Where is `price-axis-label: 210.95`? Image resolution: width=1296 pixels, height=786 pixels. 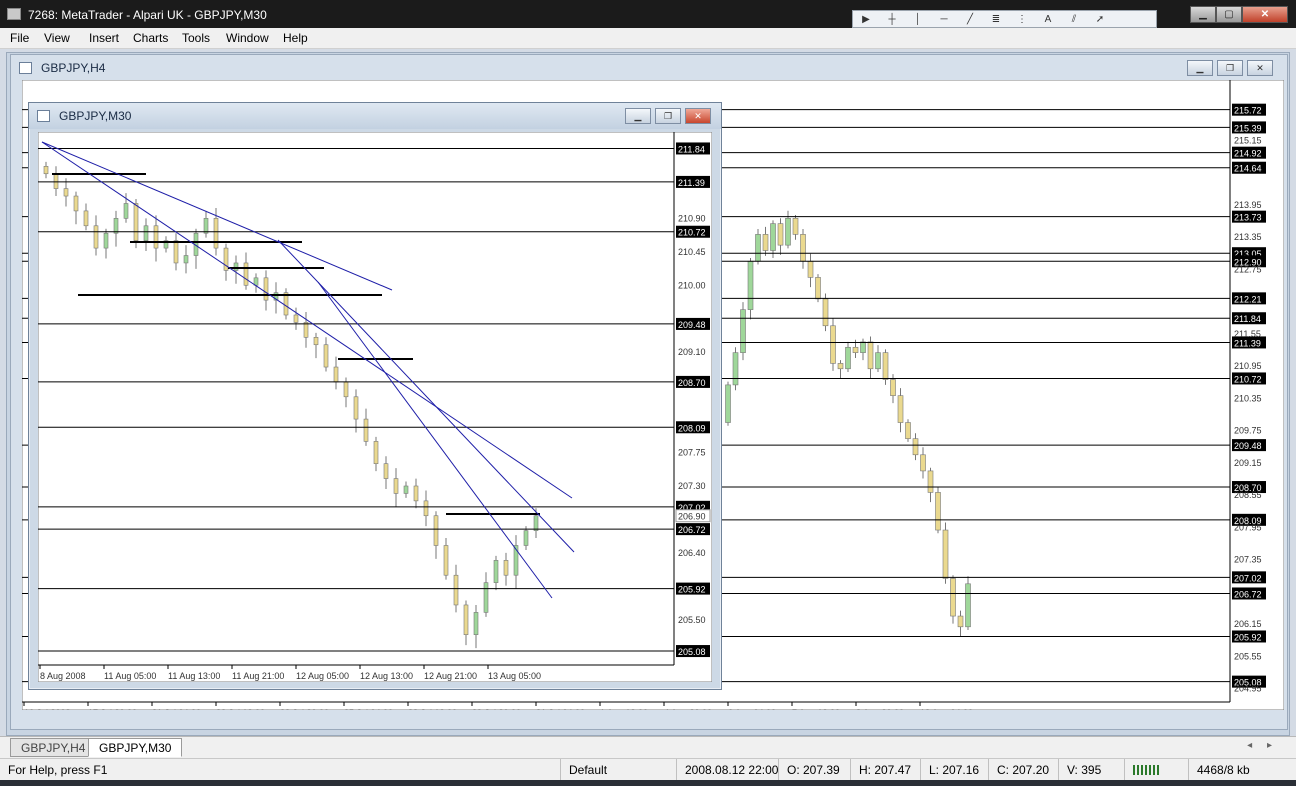 price-axis-label: 210.95 is located at coordinates (1248, 366).